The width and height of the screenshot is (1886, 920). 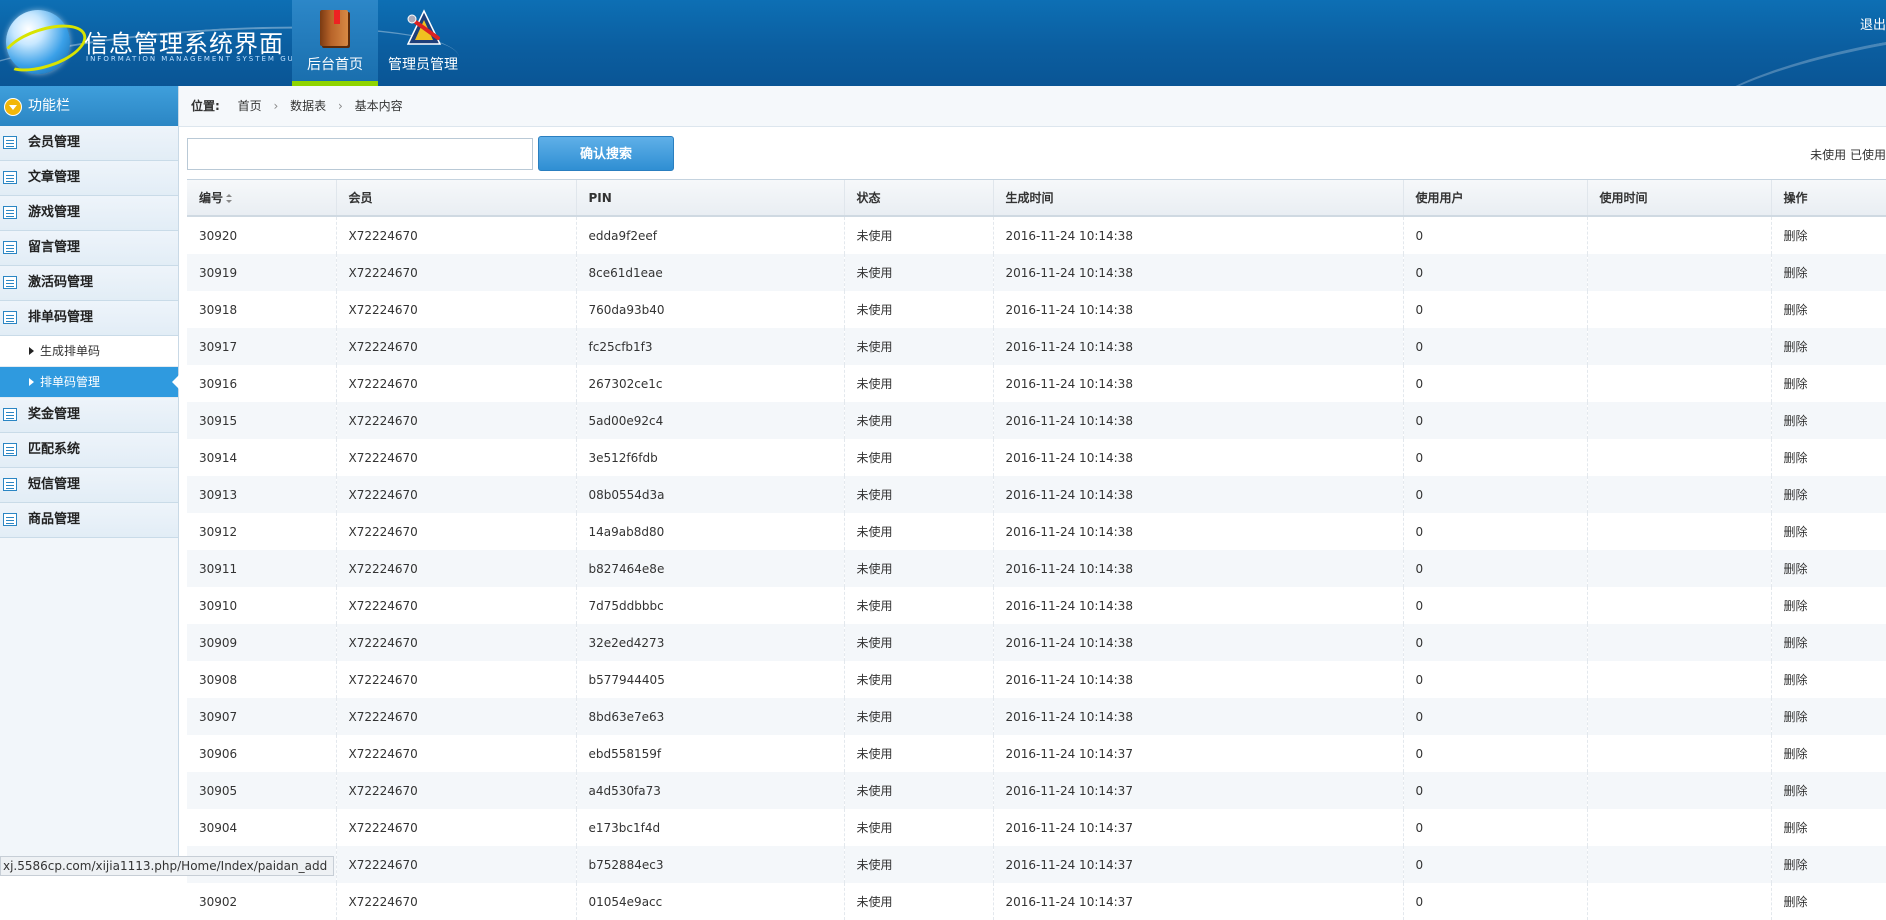 What do you see at coordinates (250, 106) in the screenshot?
I see `breadcrumb-link-home: 首页` at bounding box center [250, 106].